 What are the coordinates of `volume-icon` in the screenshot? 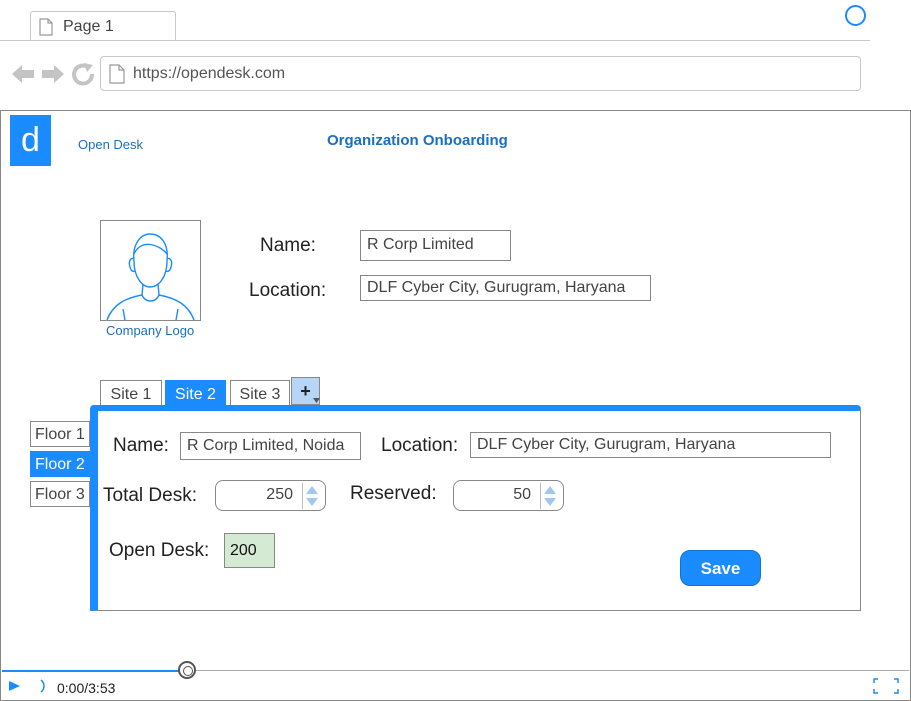 It's located at (43, 686).